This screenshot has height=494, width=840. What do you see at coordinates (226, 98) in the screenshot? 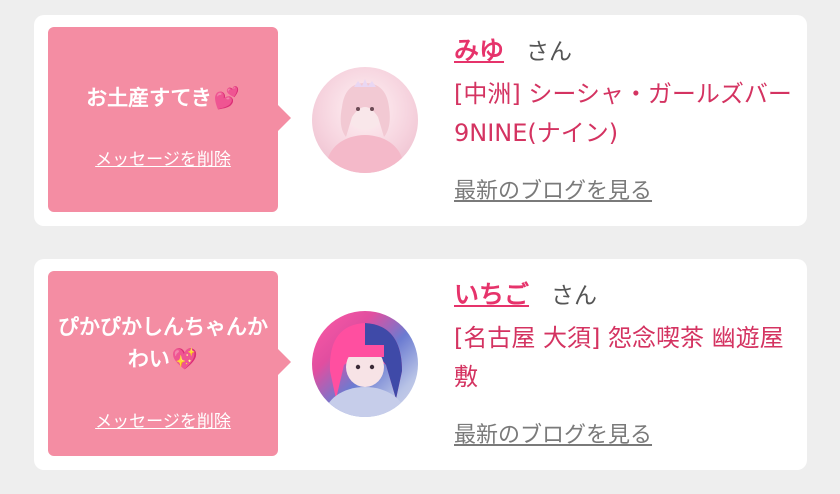
I see `two-hearts-icon: 💕` at bounding box center [226, 98].